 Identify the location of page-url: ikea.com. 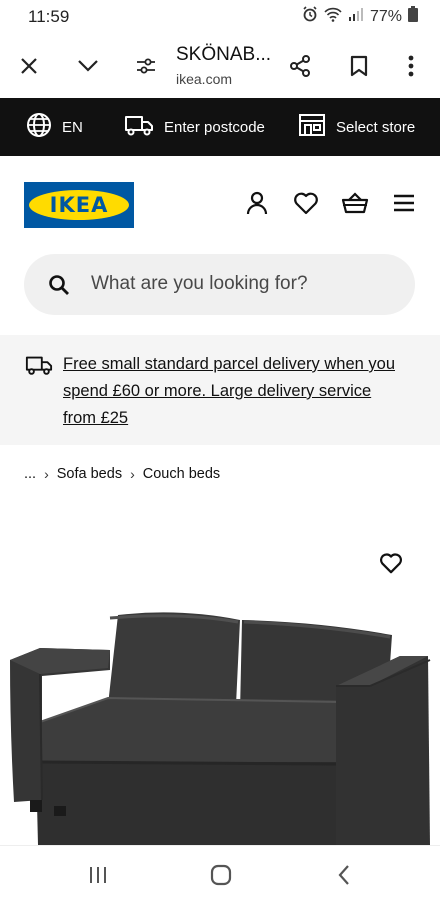
(204, 79).